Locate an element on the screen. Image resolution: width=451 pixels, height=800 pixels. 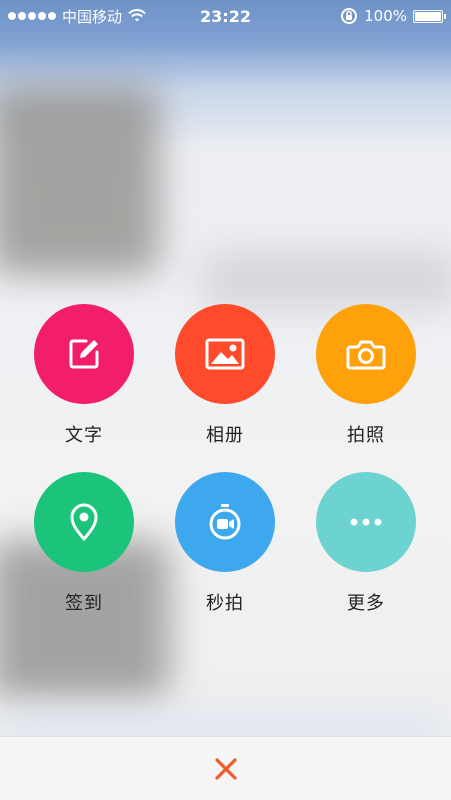
status-time: 23:22 is located at coordinates (225, 16).